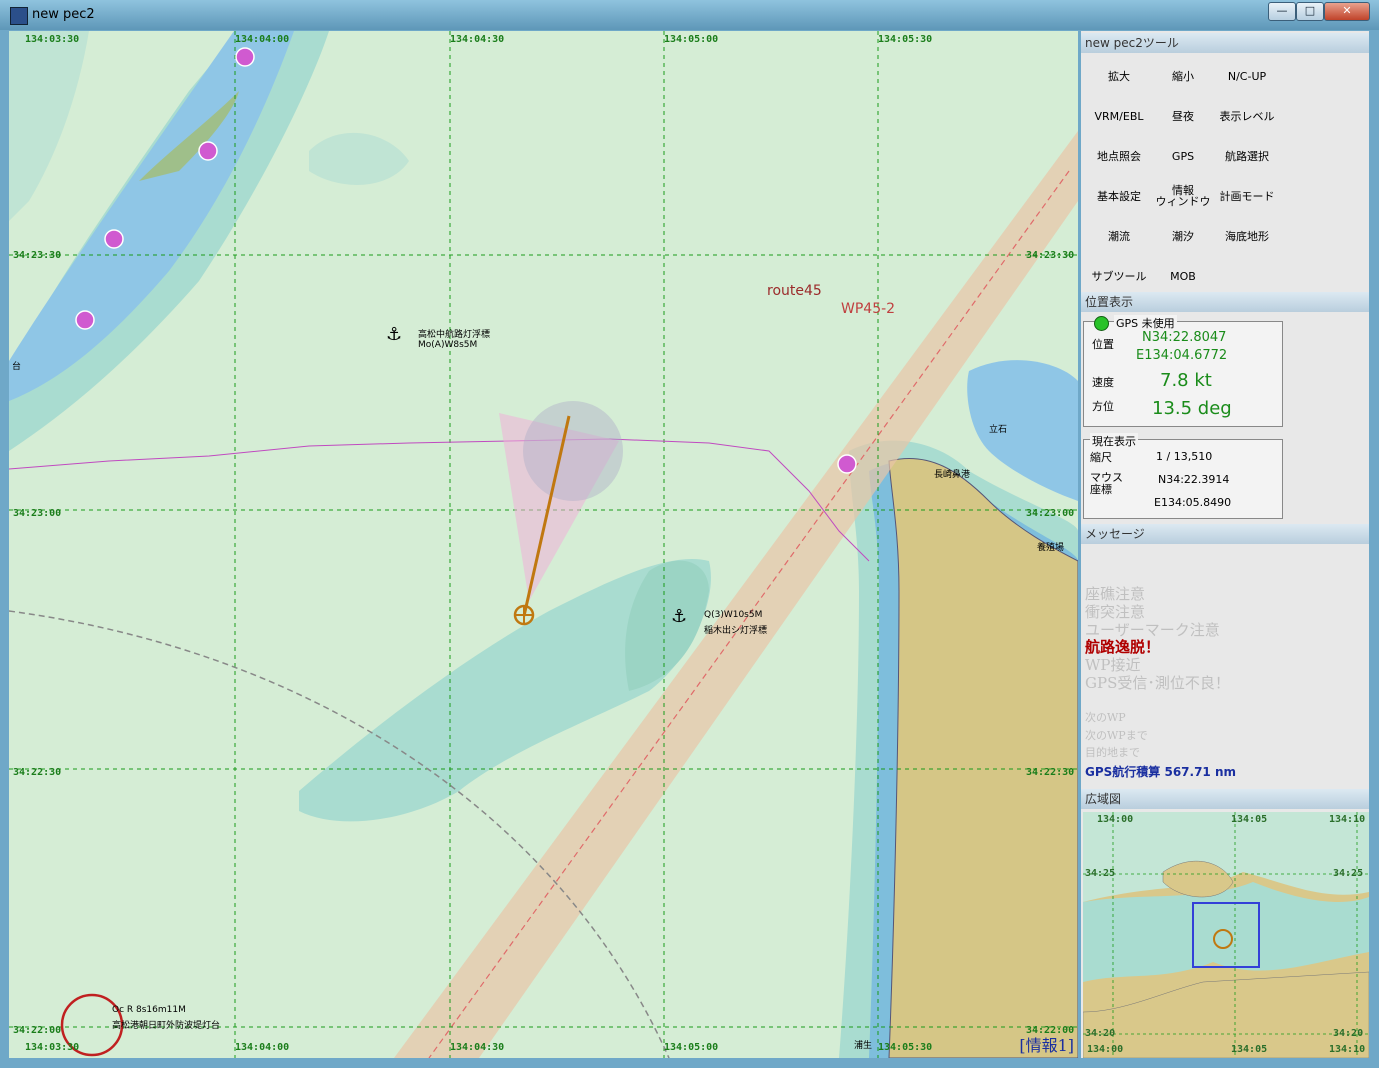 The width and height of the screenshot is (1379, 1068). Describe the element at coordinates (477, 1047) in the screenshot. I see `lon-bottom-3: 134:04:30` at that location.